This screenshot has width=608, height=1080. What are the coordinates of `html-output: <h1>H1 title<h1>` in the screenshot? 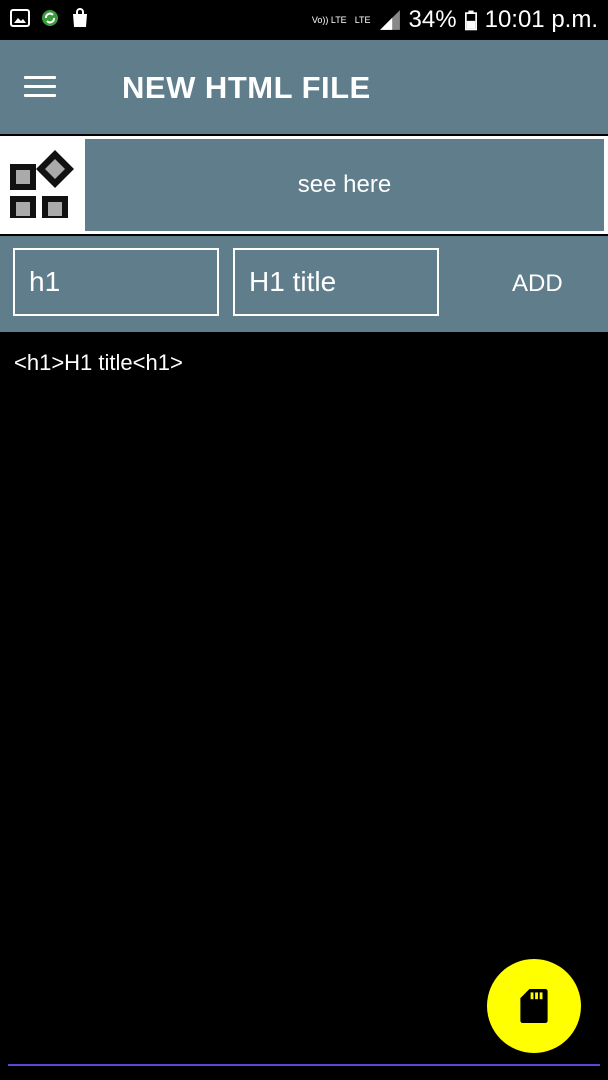 It's located at (98, 362).